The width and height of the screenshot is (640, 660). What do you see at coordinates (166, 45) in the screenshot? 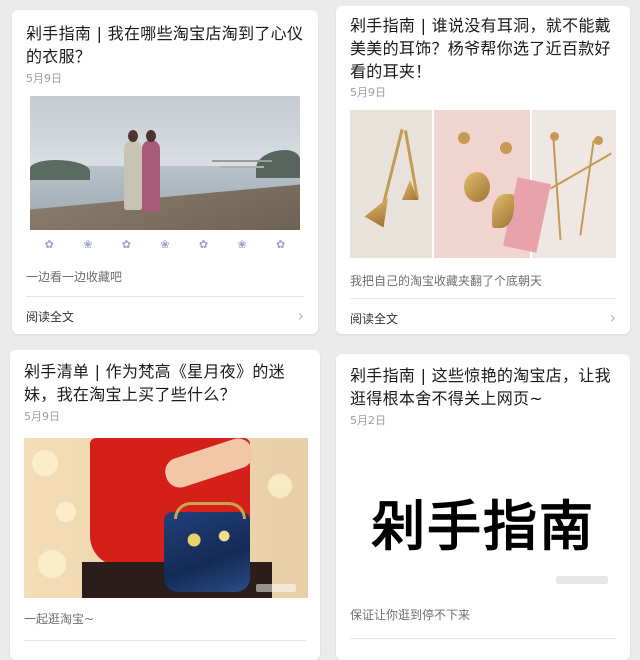
I see `article-title: 剁手指南 | 我在哪些淘宝店淘到了心仪的衣服？` at bounding box center [166, 45].